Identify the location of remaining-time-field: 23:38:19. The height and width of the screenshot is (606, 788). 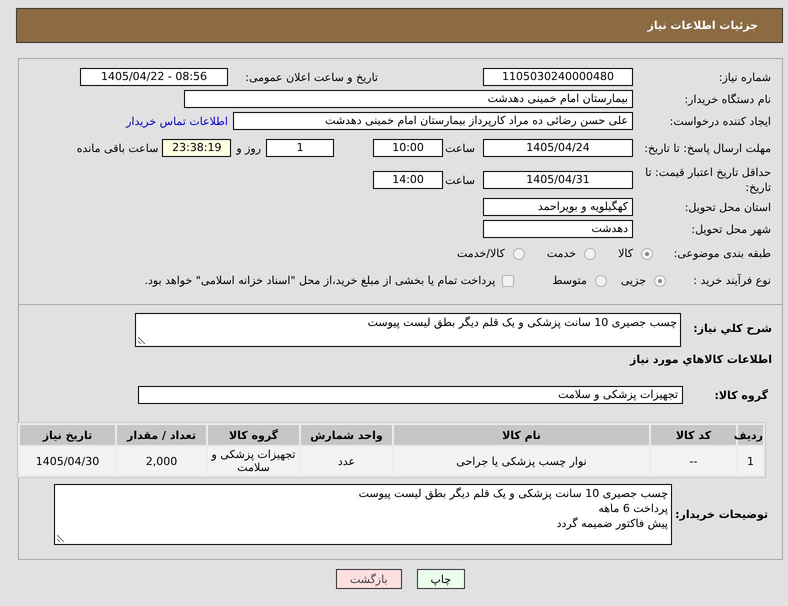
(197, 148).